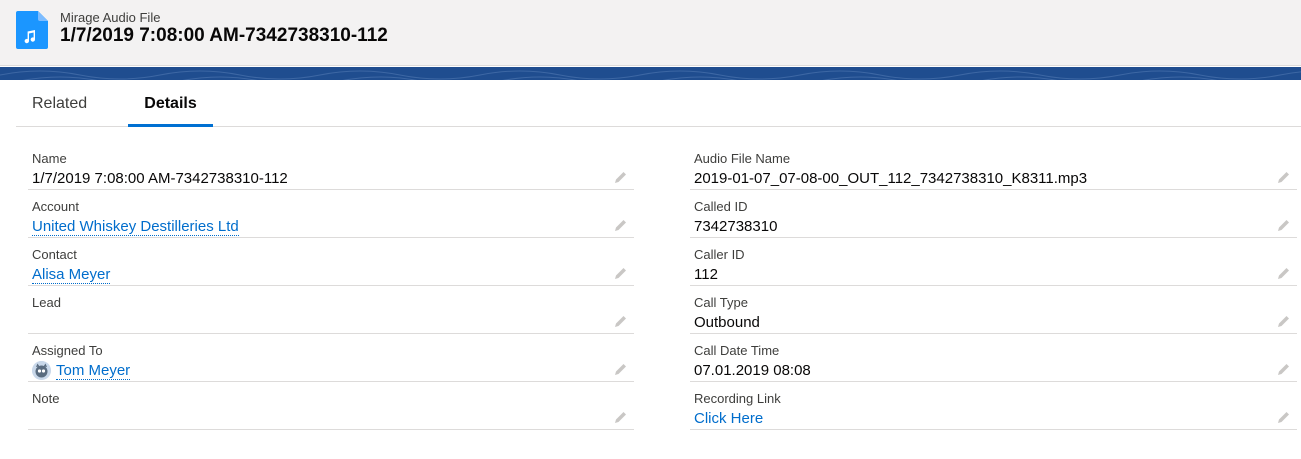  What do you see at coordinates (110, 17) in the screenshot?
I see `object-type-label: Mirage Audio File` at bounding box center [110, 17].